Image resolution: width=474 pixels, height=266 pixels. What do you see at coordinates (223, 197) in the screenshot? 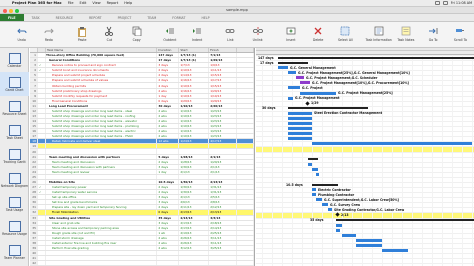
I see `finish-cell: 2/5/13` at bounding box center [223, 197].